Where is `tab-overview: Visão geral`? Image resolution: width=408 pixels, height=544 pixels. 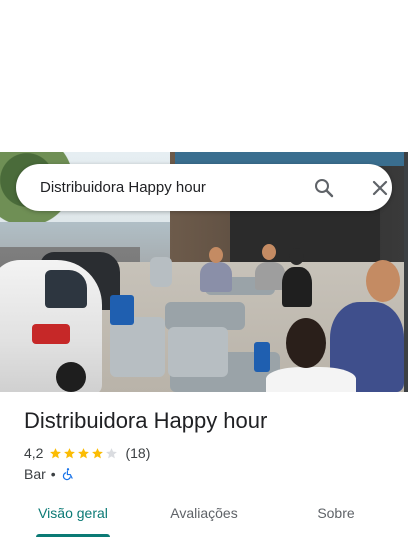
tab-overview: Visão geral is located at coordinates (73, 516).